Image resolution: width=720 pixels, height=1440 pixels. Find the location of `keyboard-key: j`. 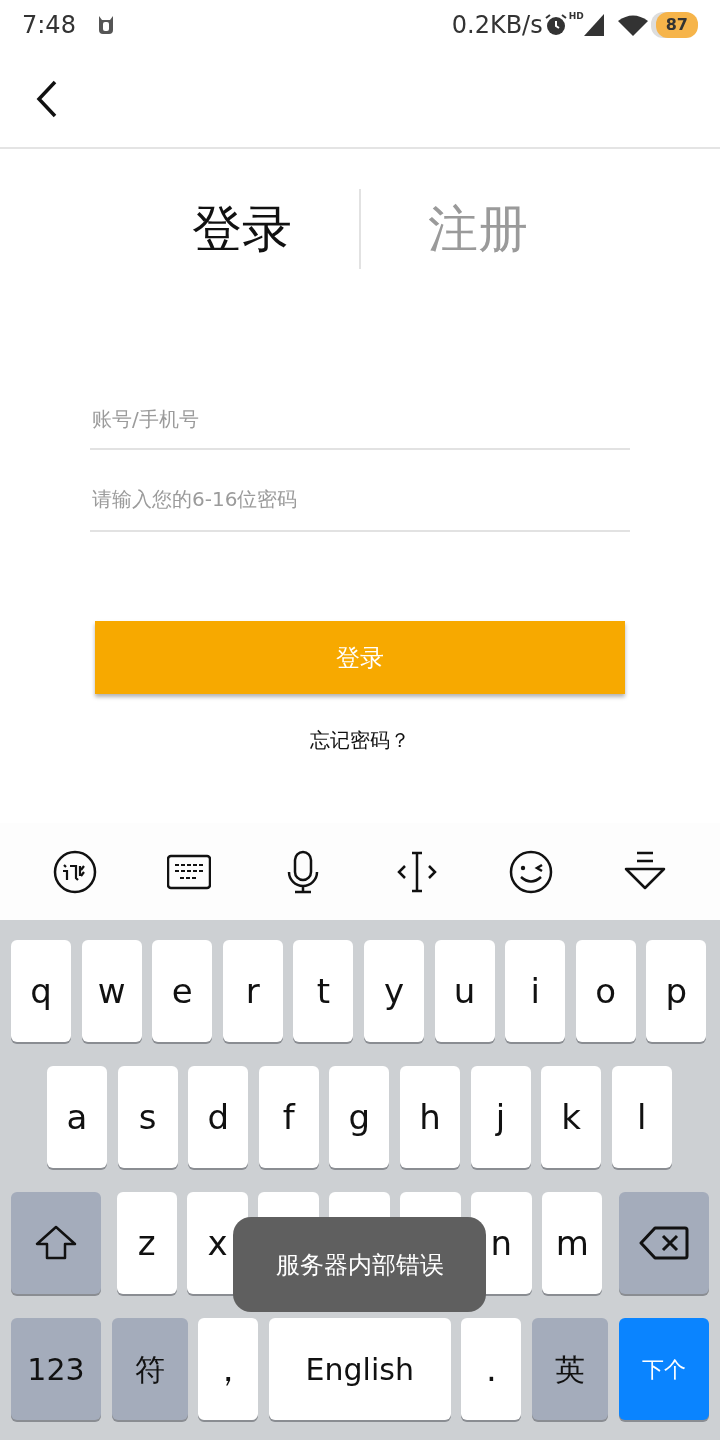

keyboard-key: j is located at coordinates (500, 1117).